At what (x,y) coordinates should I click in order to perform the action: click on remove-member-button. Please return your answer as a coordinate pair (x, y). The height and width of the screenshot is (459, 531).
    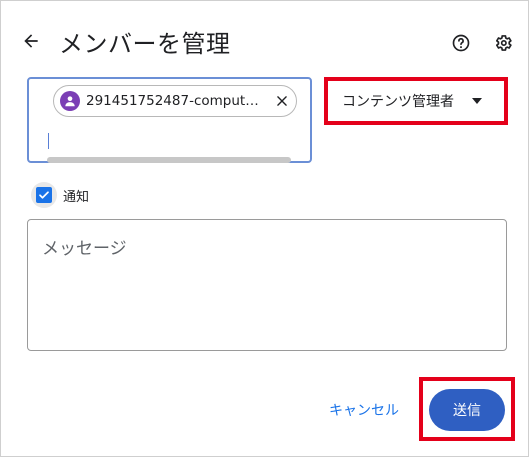
    Looking at the image, I should click on (282, 101).